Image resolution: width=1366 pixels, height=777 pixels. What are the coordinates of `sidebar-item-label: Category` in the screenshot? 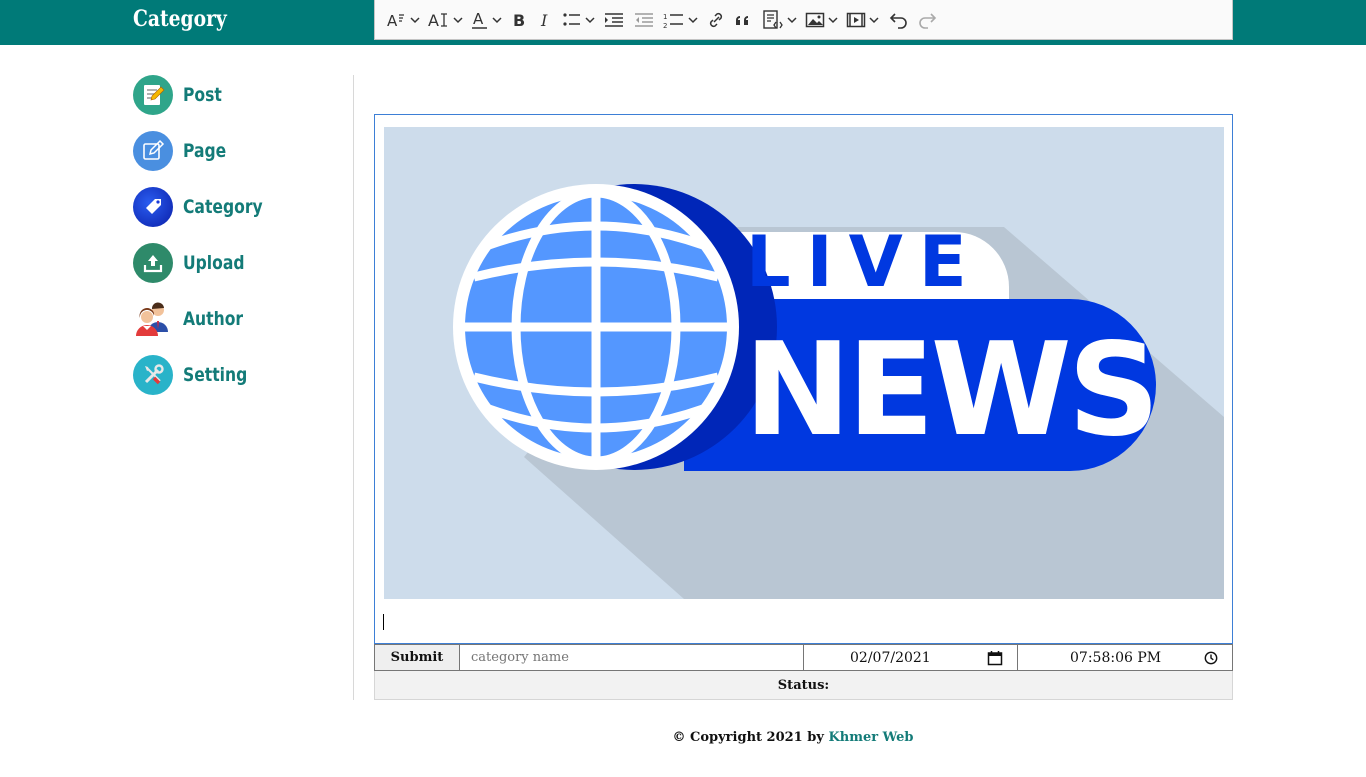 It's located at (223, 207).